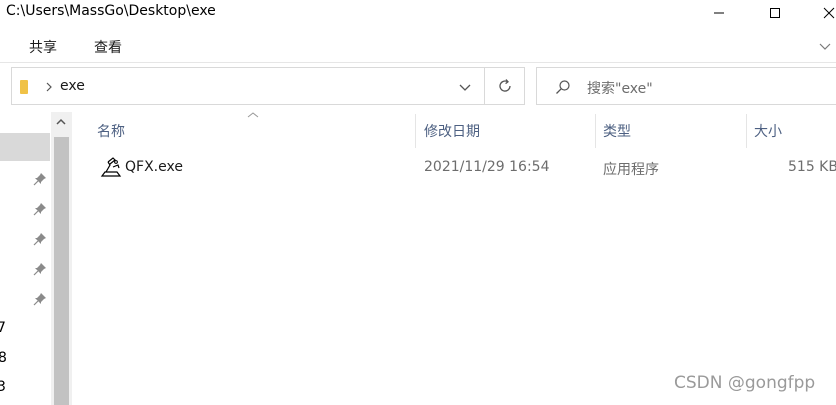  I want to click on refresh-icon, so click(504, 85).